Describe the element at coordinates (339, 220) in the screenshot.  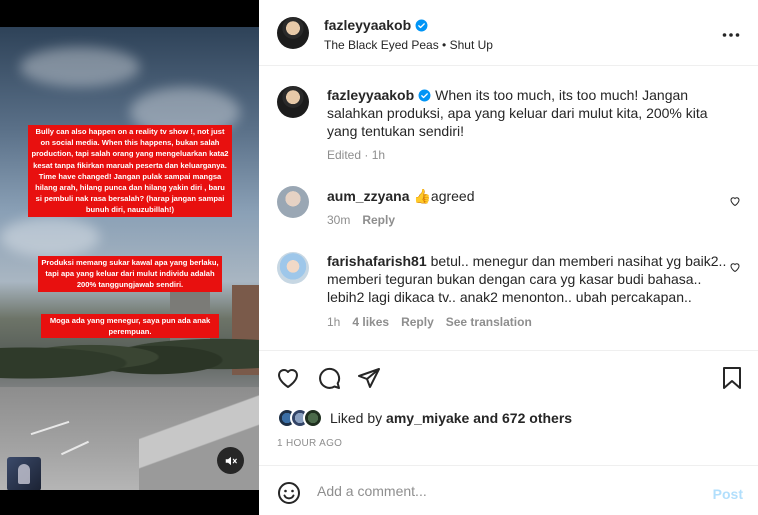
I see `comment-time: 30m` at that location.